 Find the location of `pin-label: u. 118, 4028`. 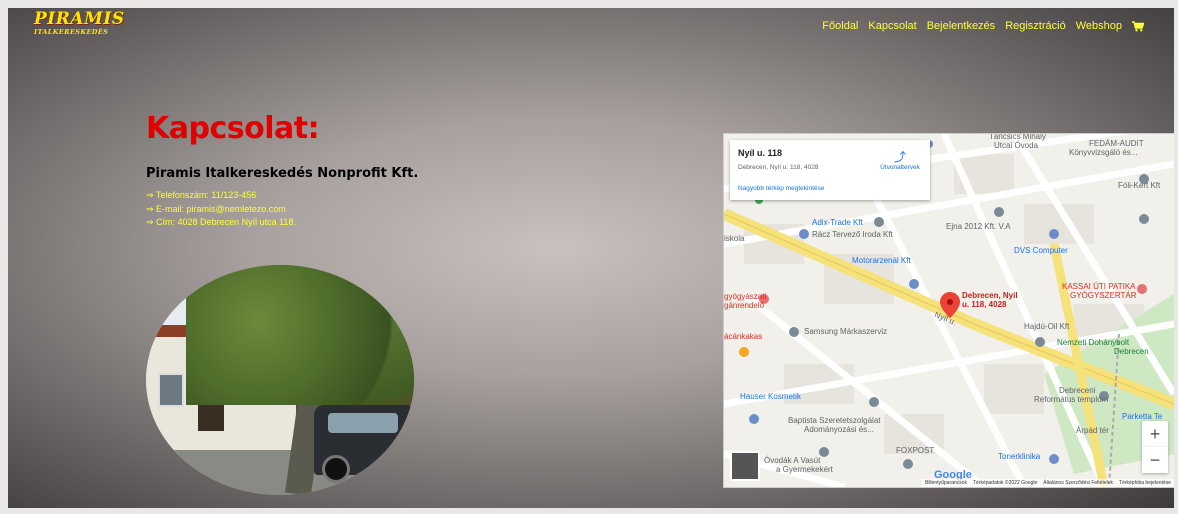

pin-label: u. 118, 4028 is located at coordinates (984, 304).